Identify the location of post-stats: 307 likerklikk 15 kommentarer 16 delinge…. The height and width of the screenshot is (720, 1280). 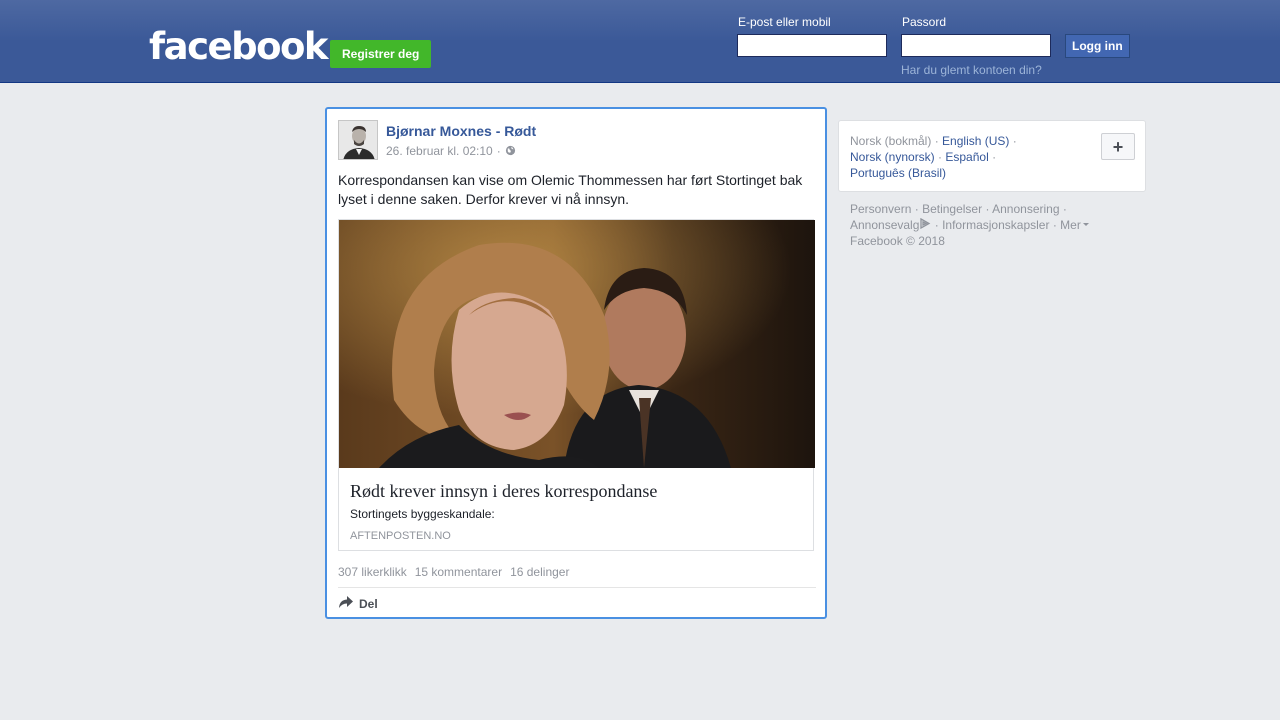
(453, 572).